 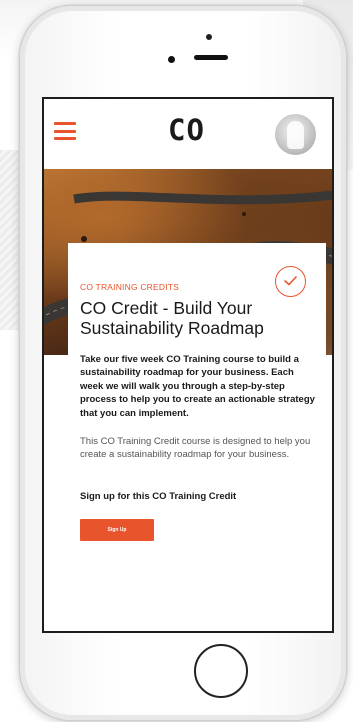 What do you see at coordinates (130, 287) in the screenshot?
I see `card-eyebrow: CO TRAINING CREDITS` at bounding box center [130, 287].